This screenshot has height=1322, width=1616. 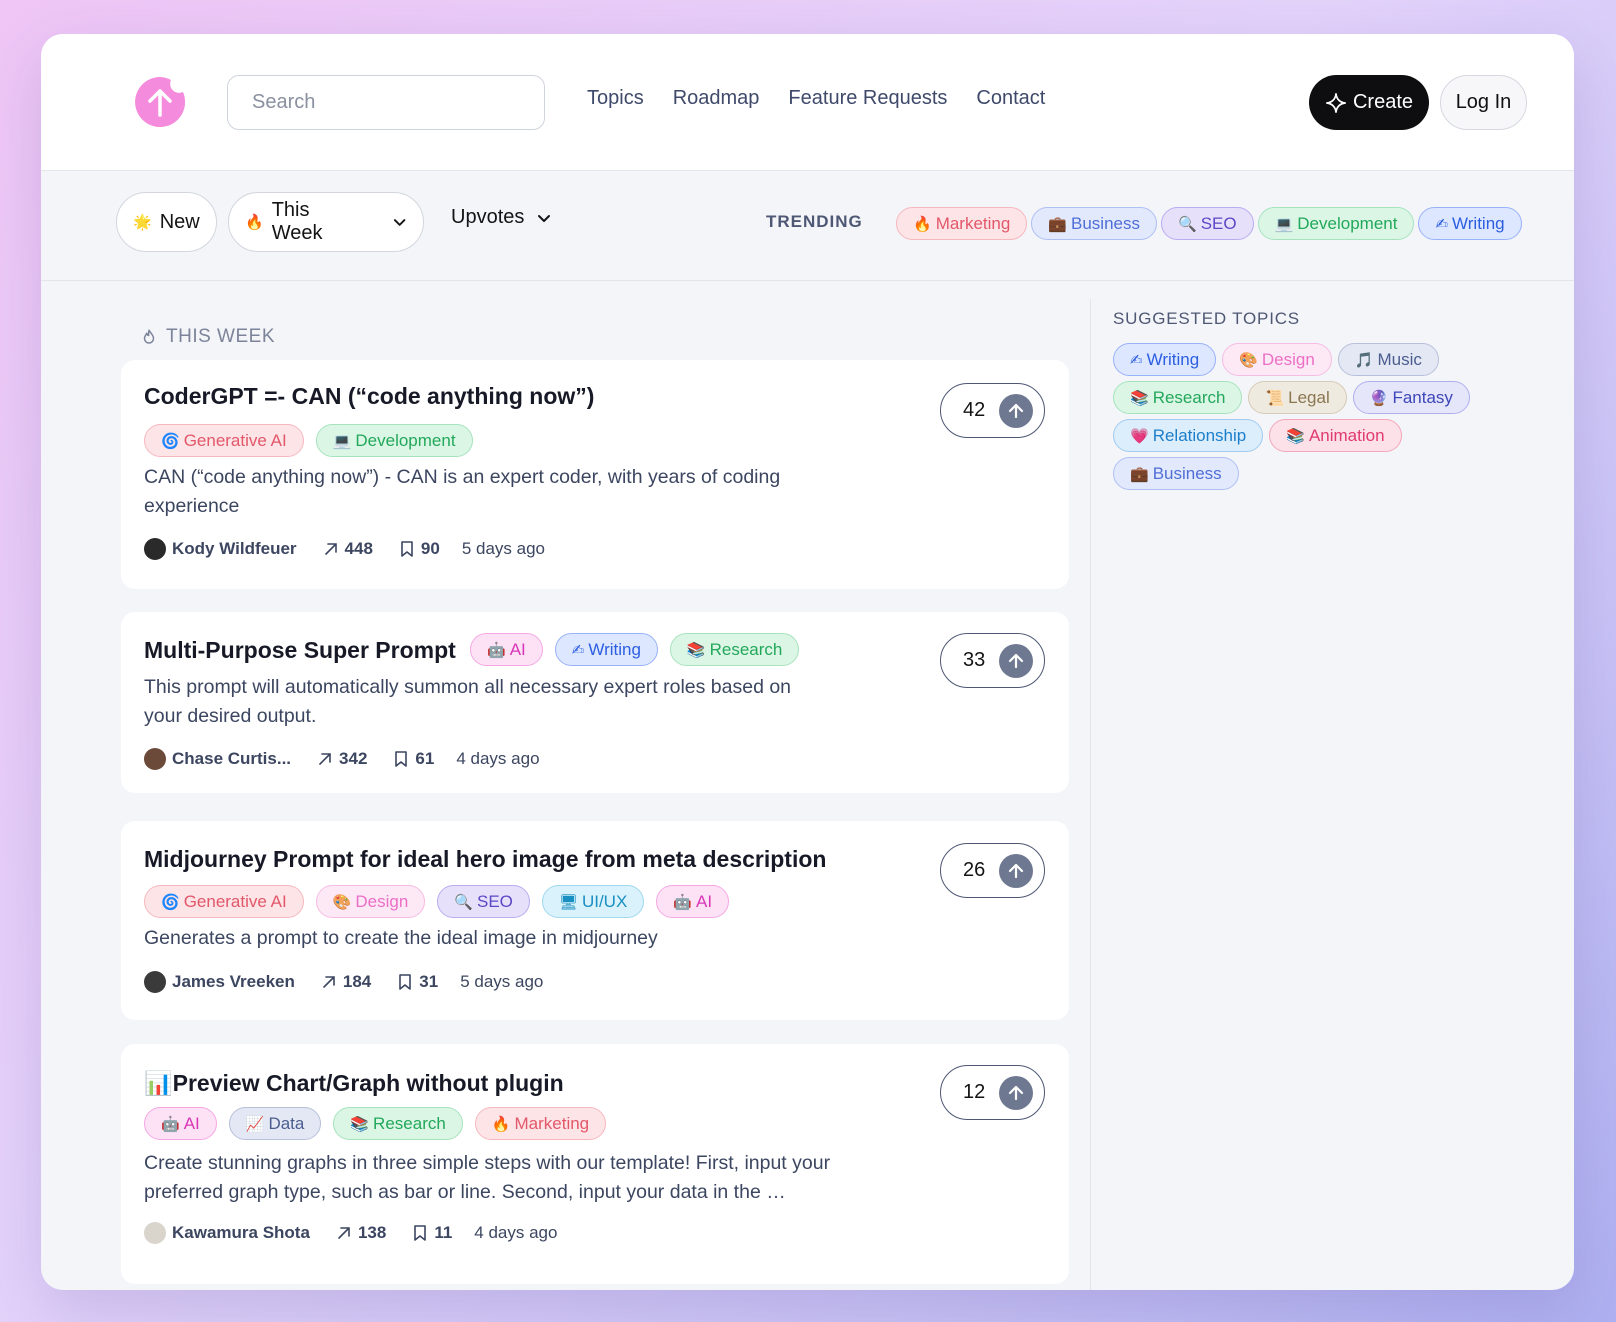 I want to click on tag-emoji-icon: 🌀, so click(x=170, y=901).